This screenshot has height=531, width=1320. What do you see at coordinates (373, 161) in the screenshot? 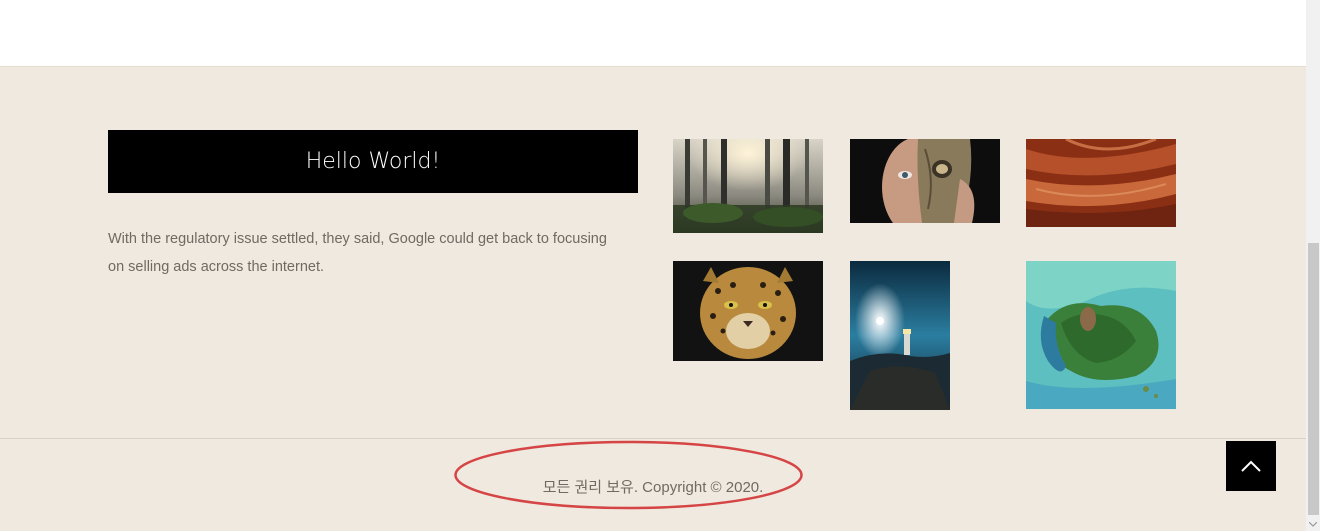
I see `widget-title: Hello World!` at bounding box center [373, 161].